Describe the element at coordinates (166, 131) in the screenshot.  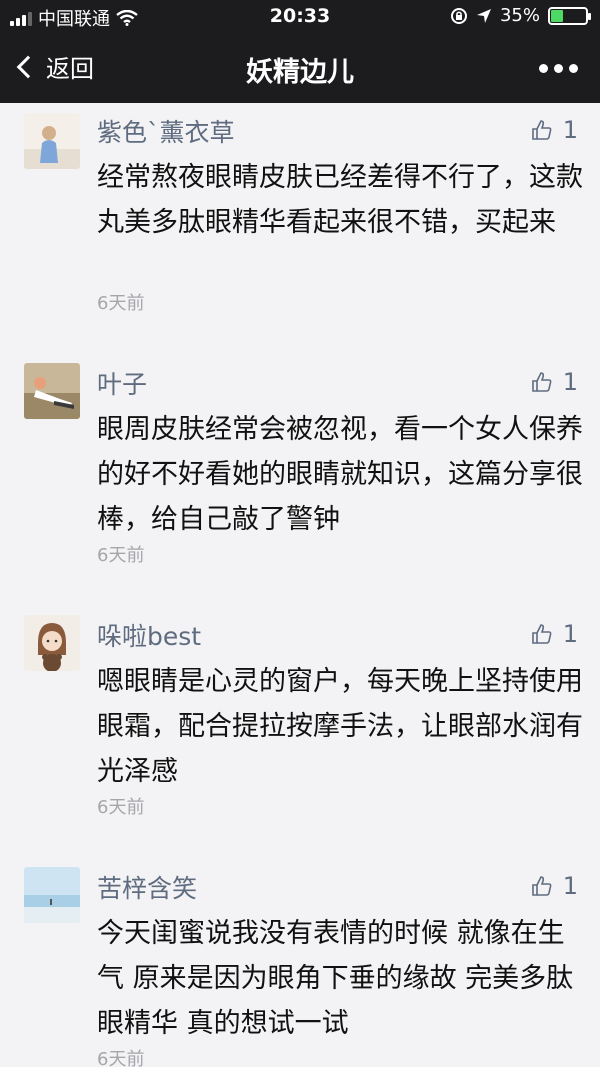
I see `username: 紫色`薰衣草` at that location.